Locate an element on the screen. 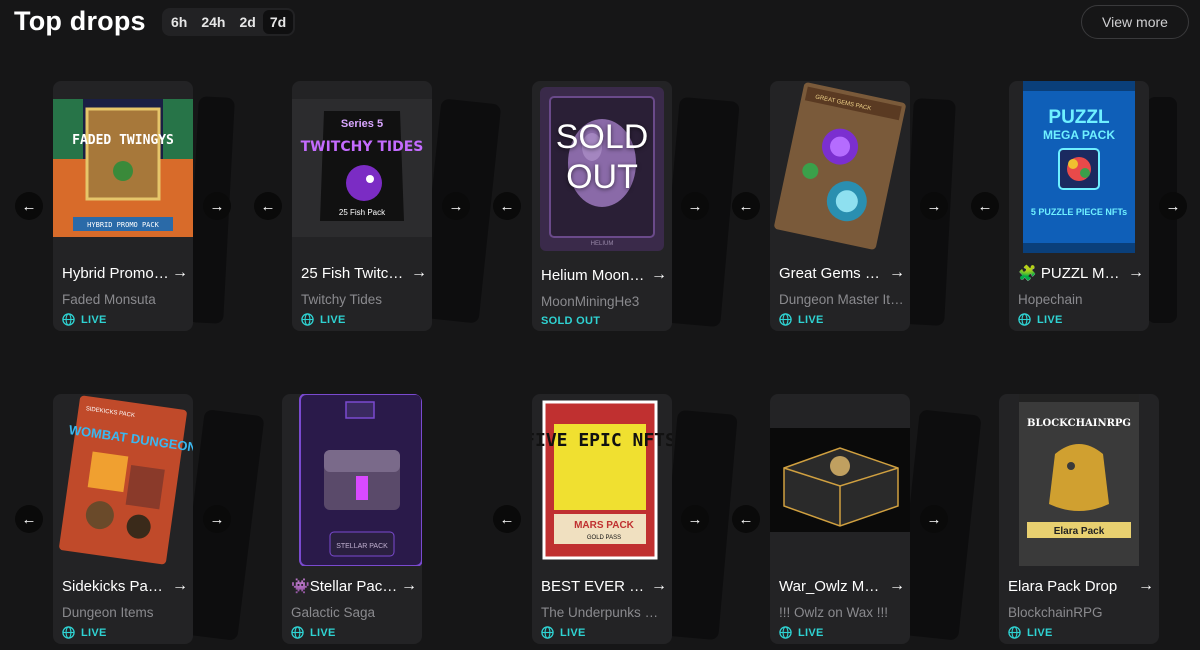 The width and height of the screenshot is (1200, 650). drop-name: 25 Fish Twitchy Pack is located at coordinates (354, 273).